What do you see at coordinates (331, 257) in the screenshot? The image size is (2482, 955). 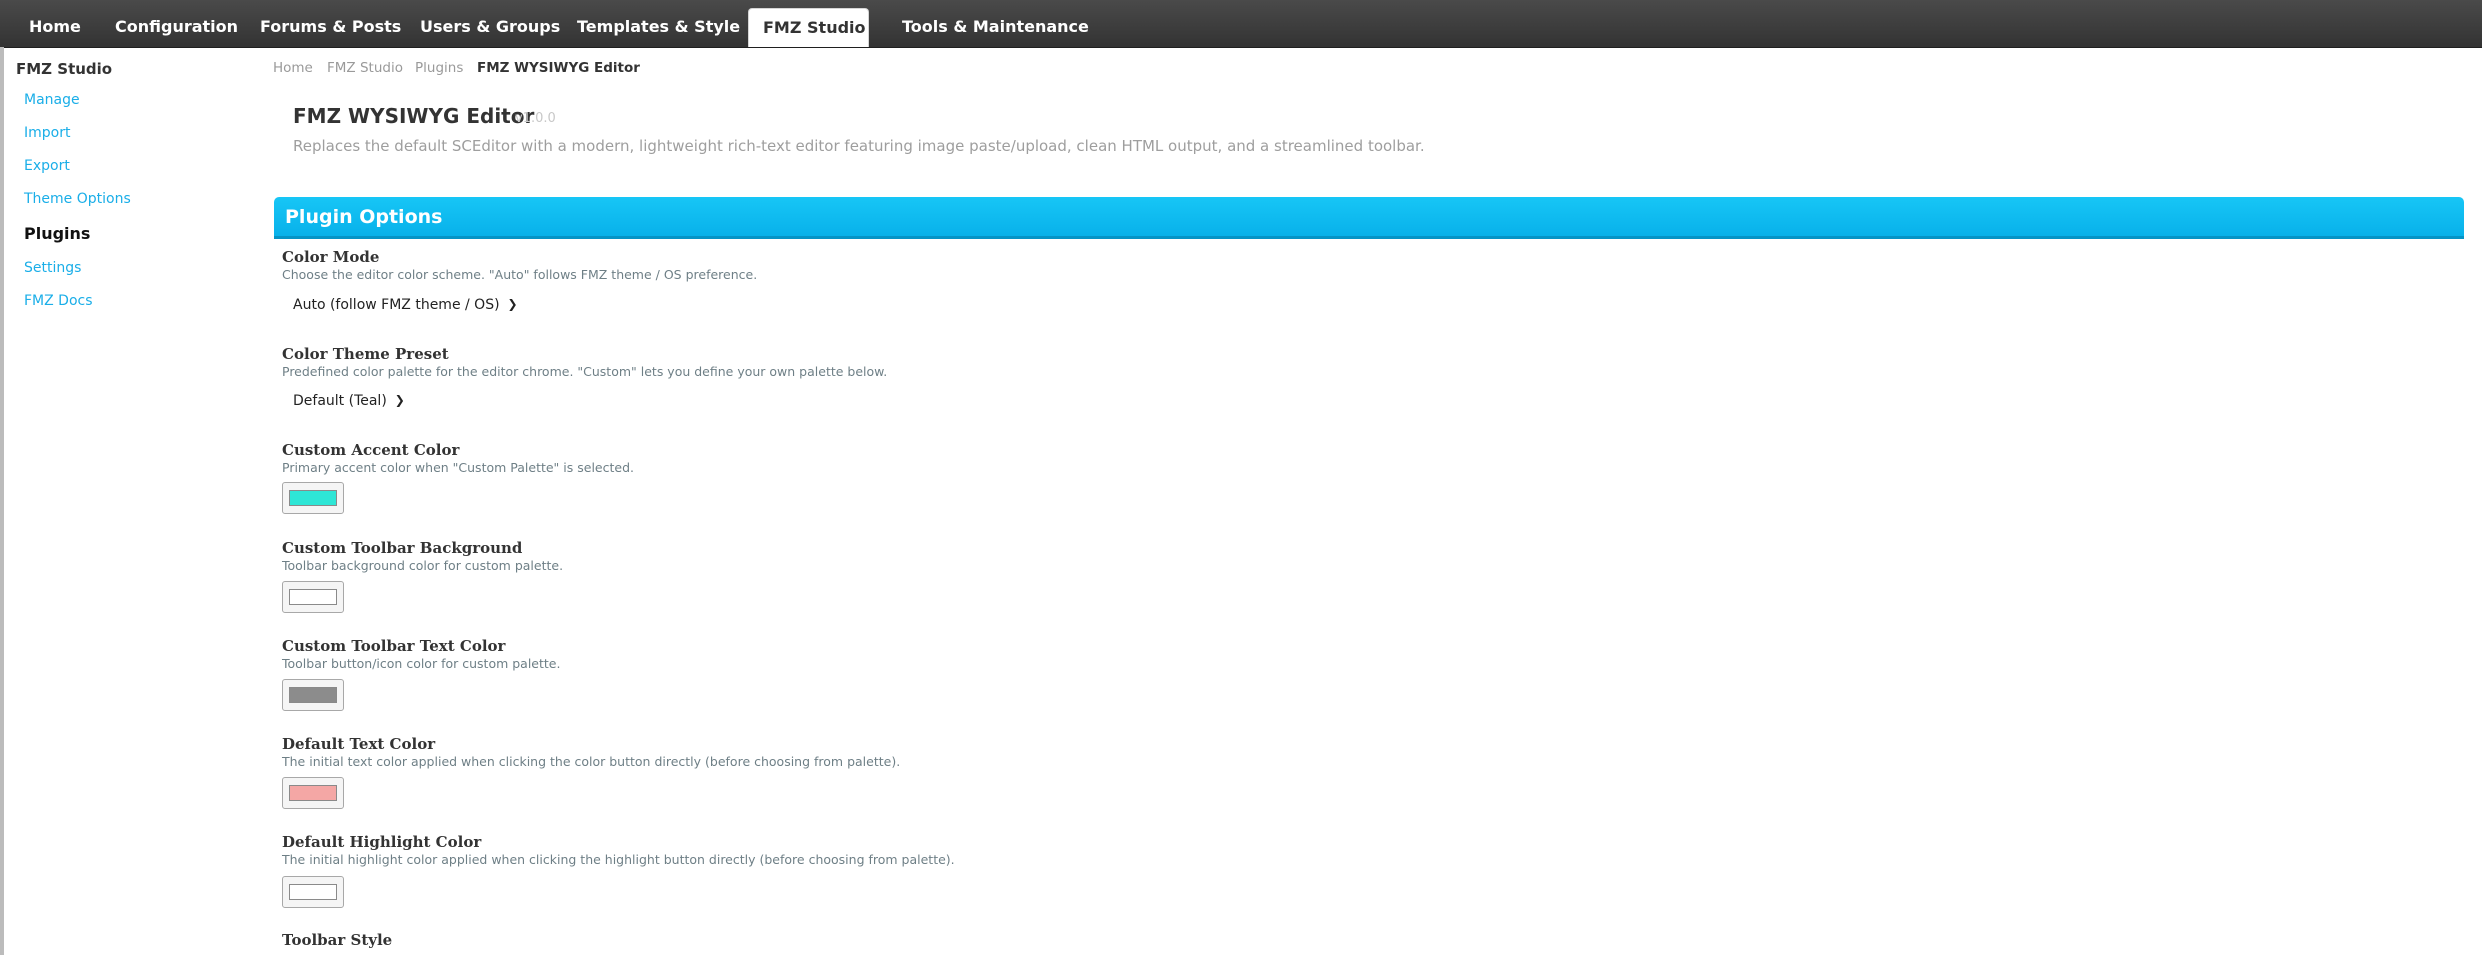 I see `option-label-color-mode: Color Mode` at bounding box center [331, 257].